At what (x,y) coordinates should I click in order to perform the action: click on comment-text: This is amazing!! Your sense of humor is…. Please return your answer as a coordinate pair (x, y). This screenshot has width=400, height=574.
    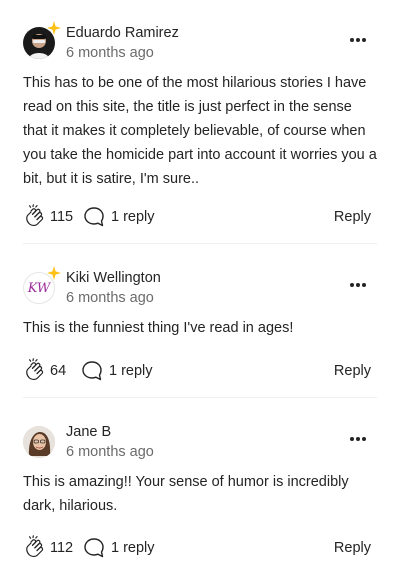
    Looking at the image, I should click on (186, 494).